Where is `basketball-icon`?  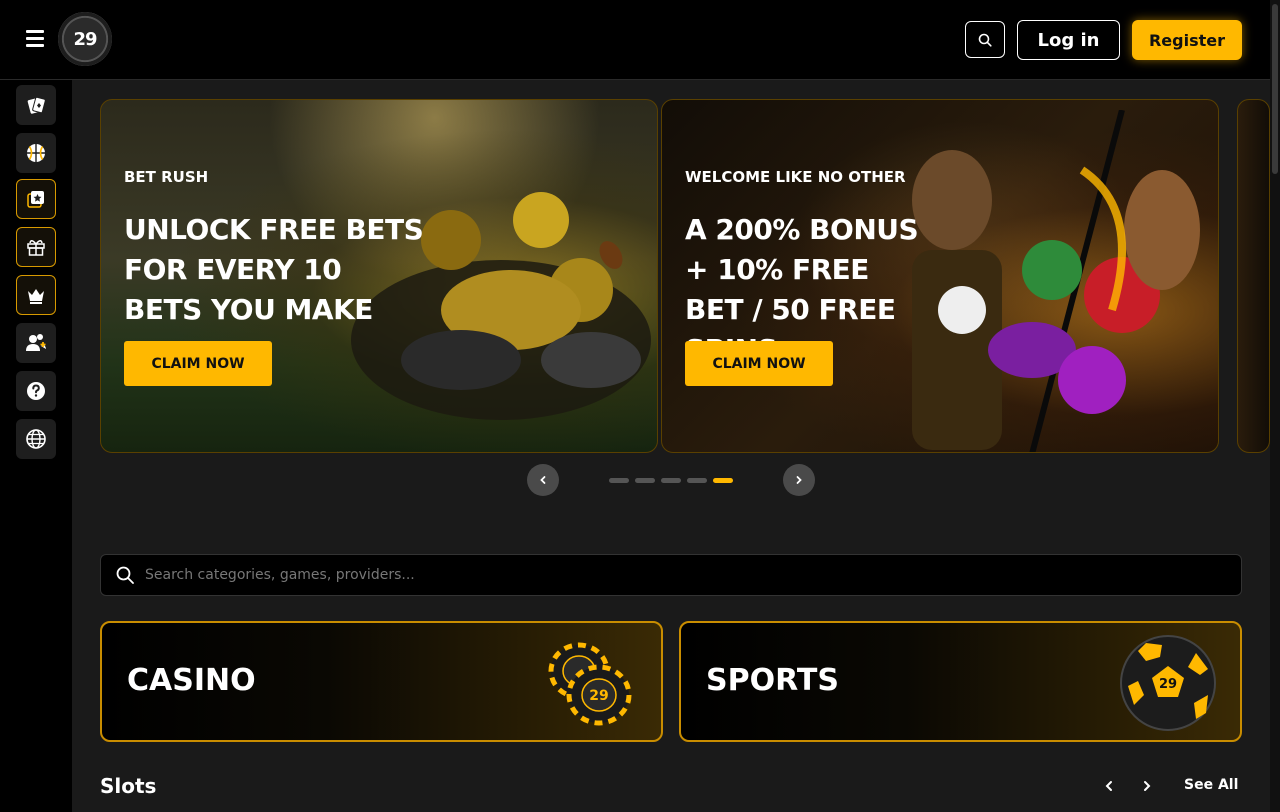
basketball-icon is located at coordinates (36, 153).